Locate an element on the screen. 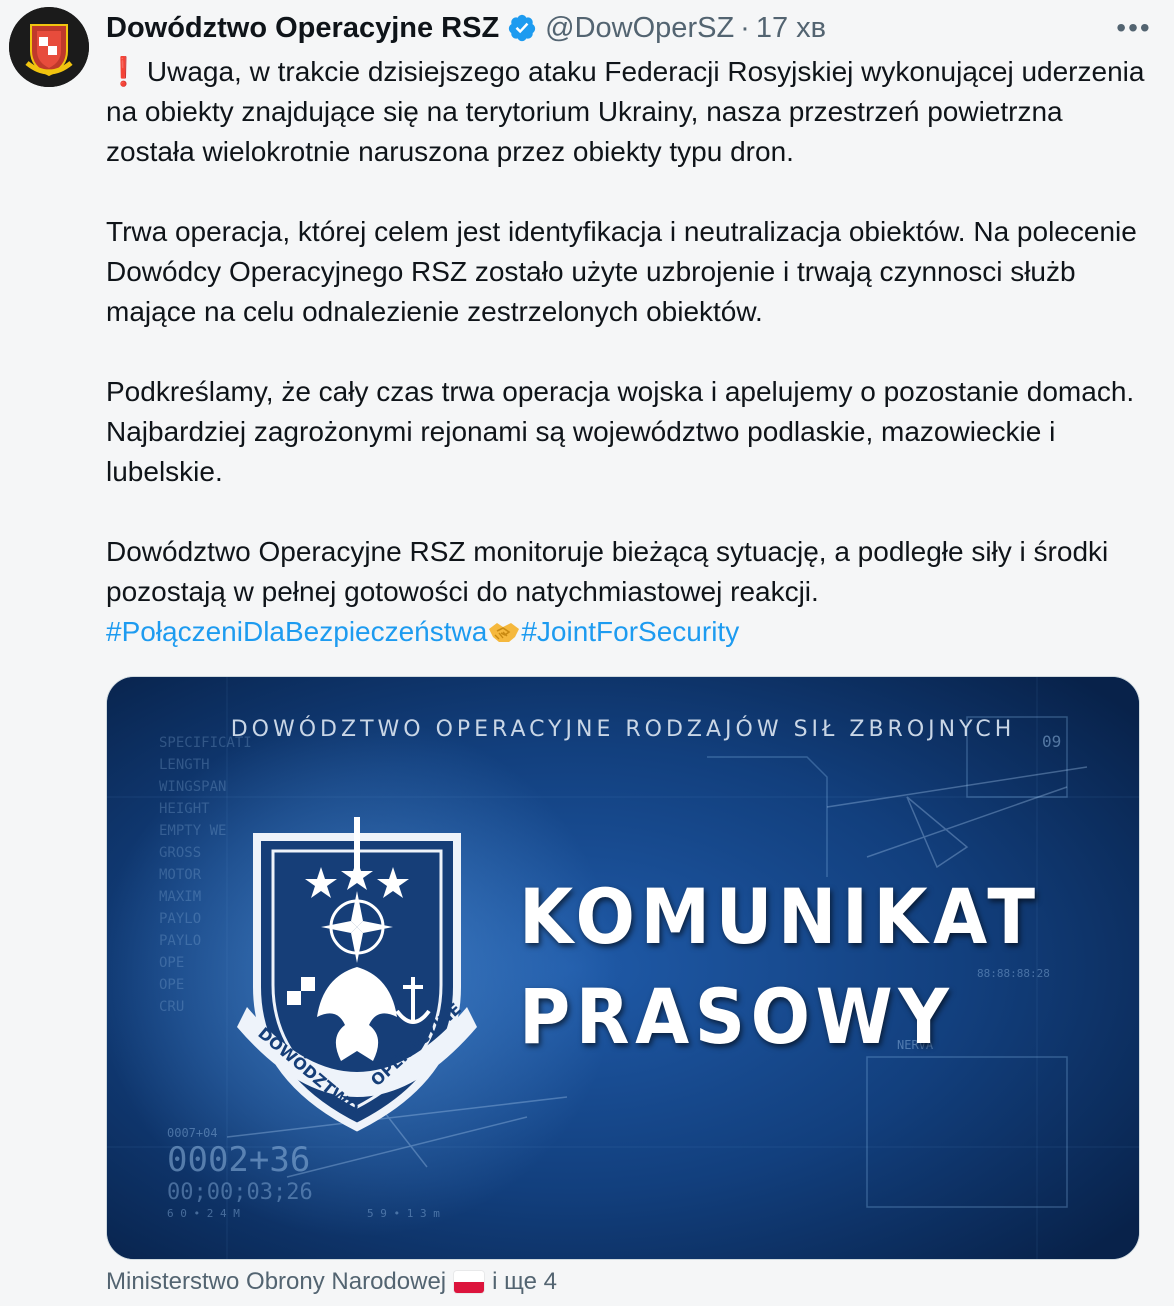 This screenshot has width=1174, height=1306. hashtag-link: #JointForSecurity is located at coordinates (630, 631).